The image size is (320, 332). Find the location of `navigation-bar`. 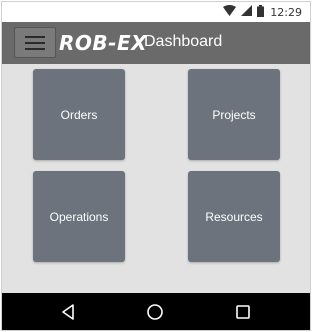

navigation-bar is located at coordinates (156, 311).